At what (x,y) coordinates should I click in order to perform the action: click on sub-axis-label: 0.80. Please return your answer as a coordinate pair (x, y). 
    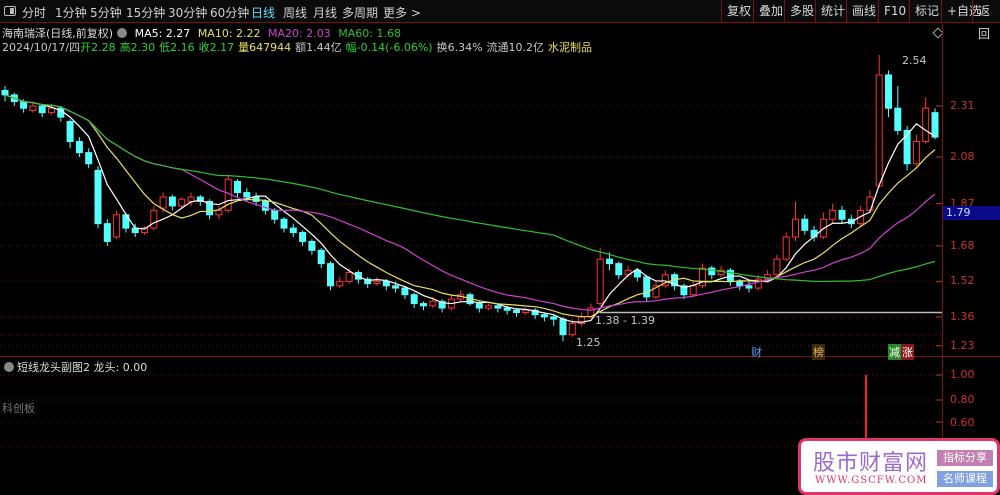
    Looking at the image, I should click on (962, 399).